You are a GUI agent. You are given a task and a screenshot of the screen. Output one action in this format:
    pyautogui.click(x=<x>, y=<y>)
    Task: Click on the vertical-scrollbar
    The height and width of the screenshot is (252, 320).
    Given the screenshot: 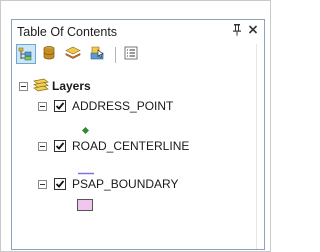 What is the action you would take?
    pyautogui.click(x=260, y=146)
    